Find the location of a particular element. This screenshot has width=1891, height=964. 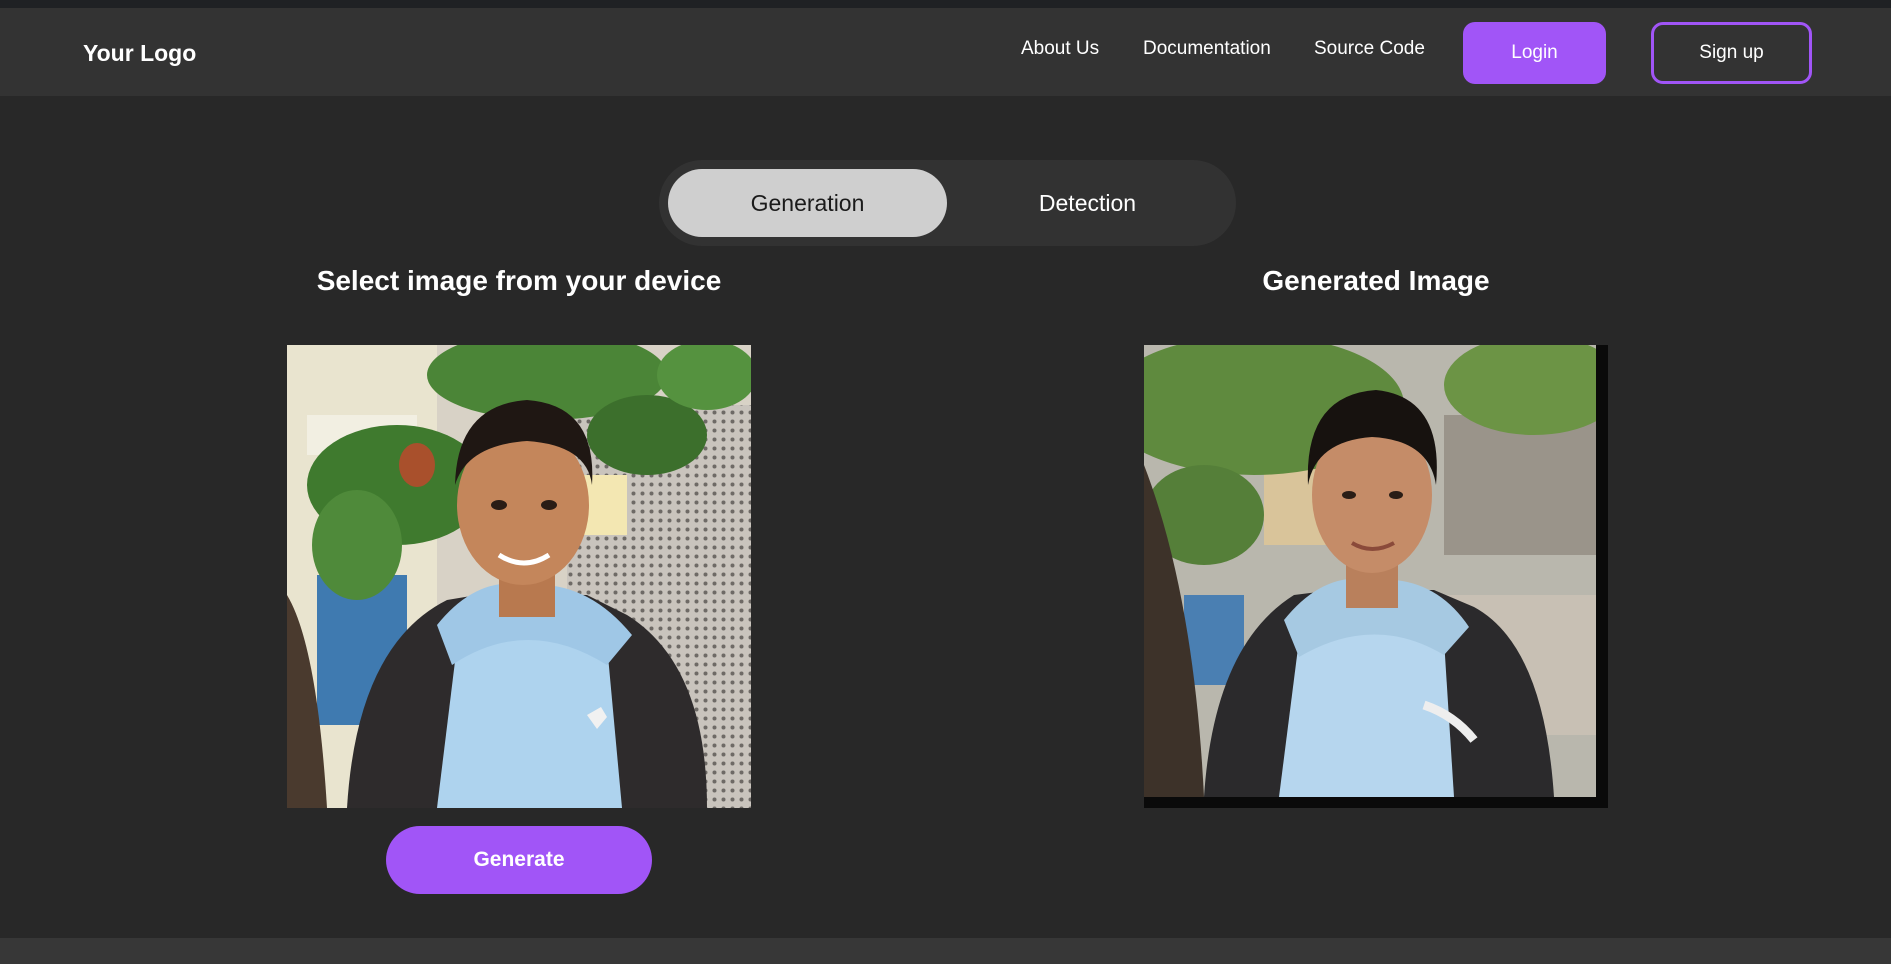

top-strip is located at coordinates (945, 4).